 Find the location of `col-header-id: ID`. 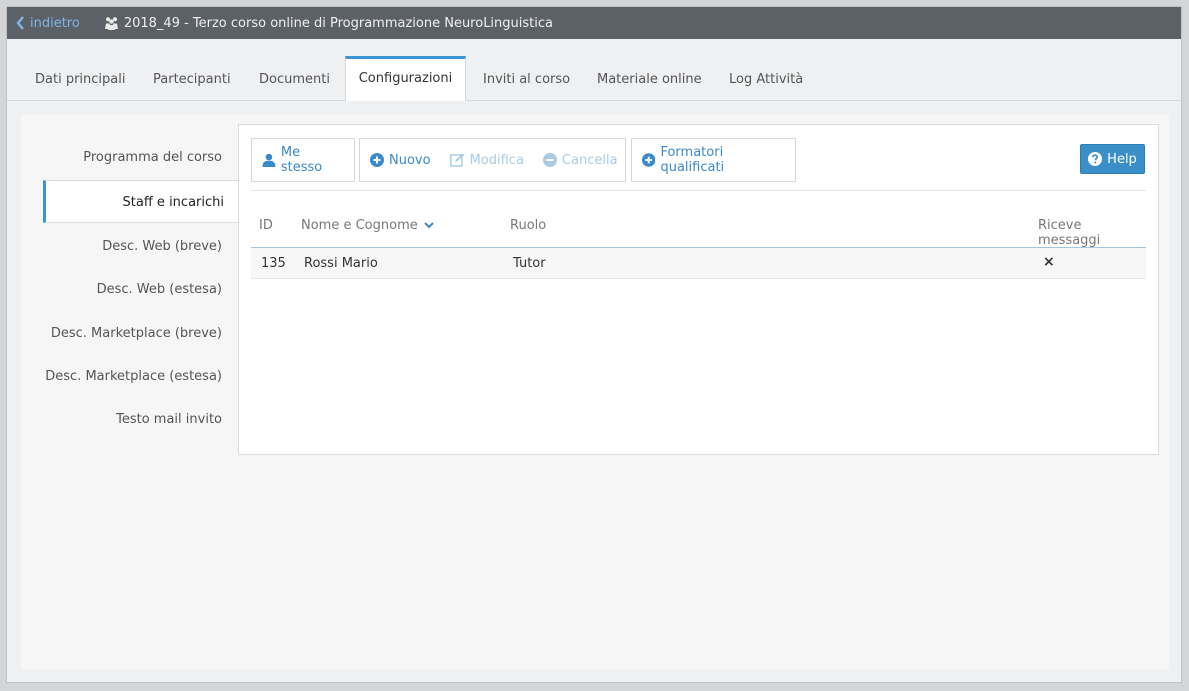

col-header-id: ID is located at coordinates (266, 225).